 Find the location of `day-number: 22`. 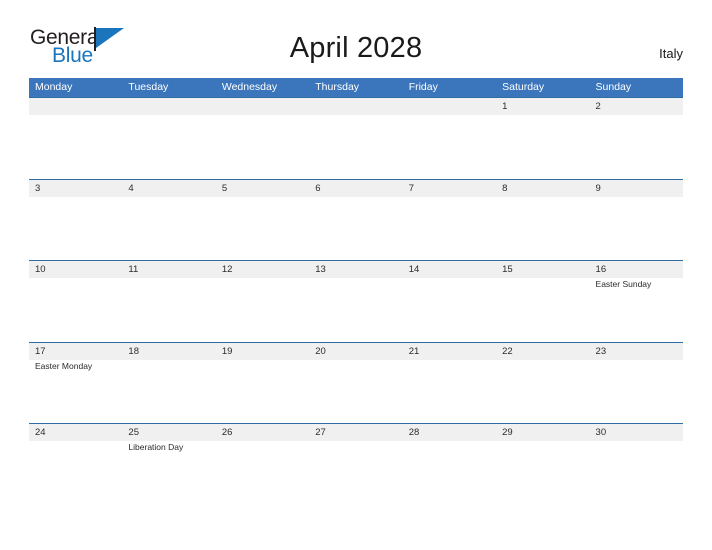

day-number: 22 is located at coordinates (507, 351).